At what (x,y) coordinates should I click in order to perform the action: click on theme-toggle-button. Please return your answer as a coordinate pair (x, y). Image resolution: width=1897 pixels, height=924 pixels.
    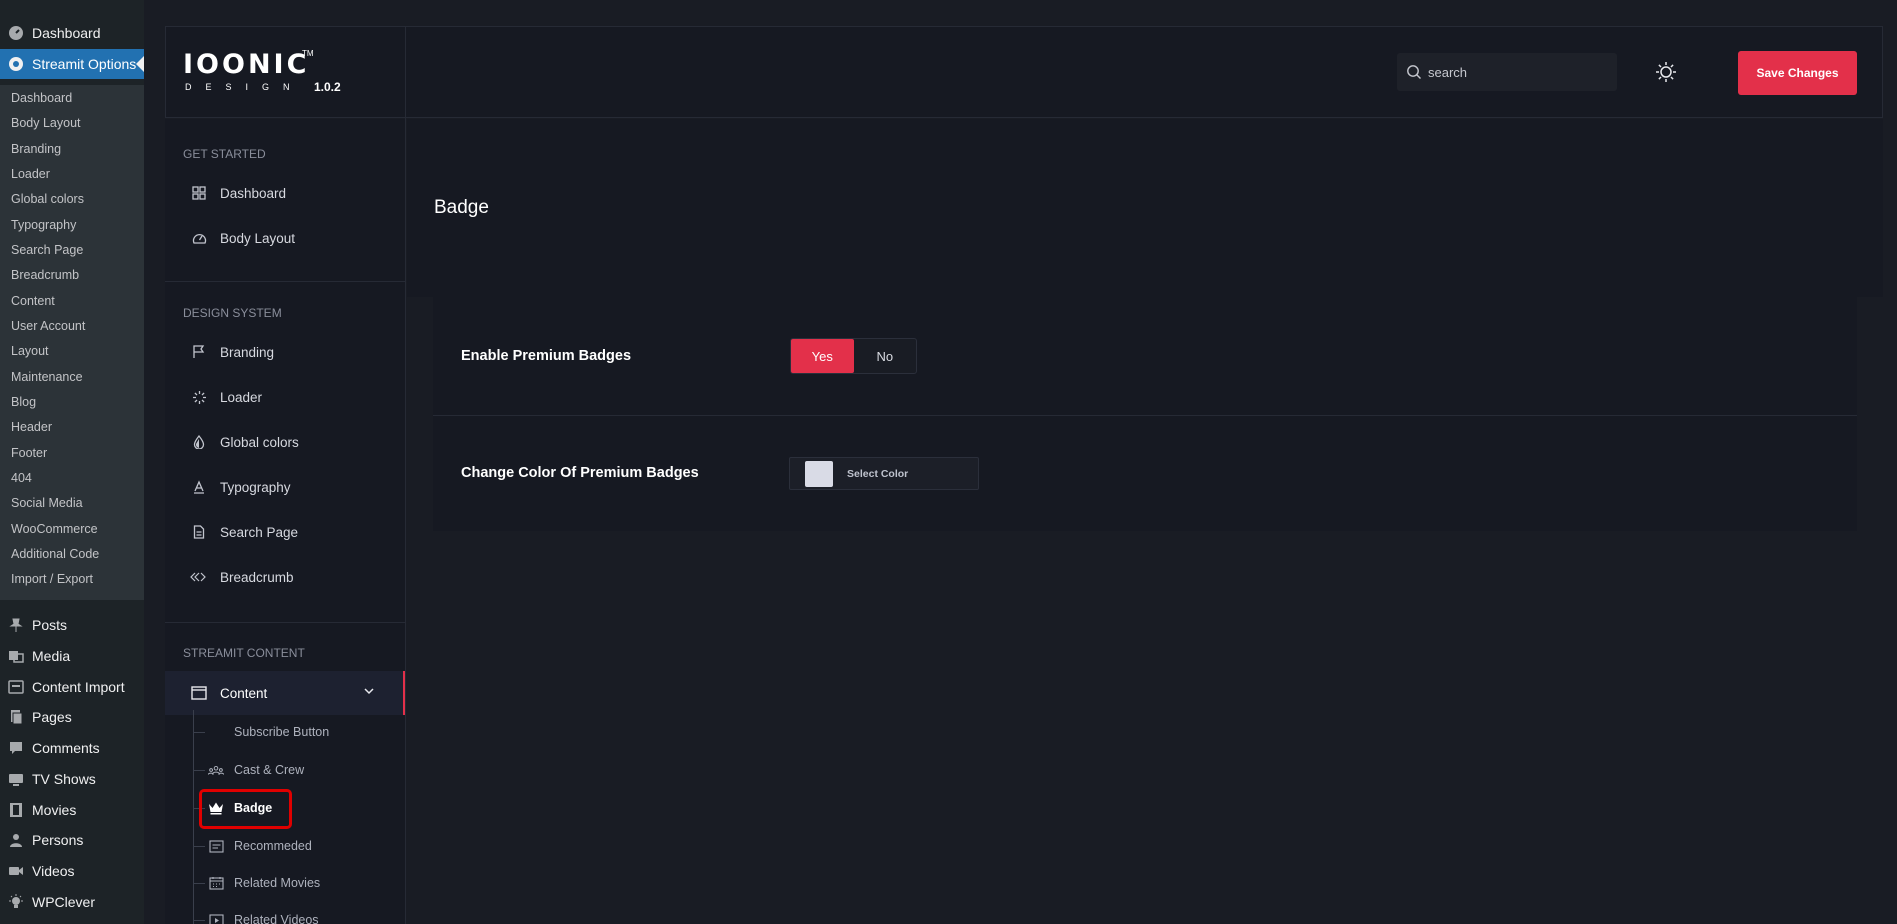
    Looking at the image, I should click on (1666, 72).